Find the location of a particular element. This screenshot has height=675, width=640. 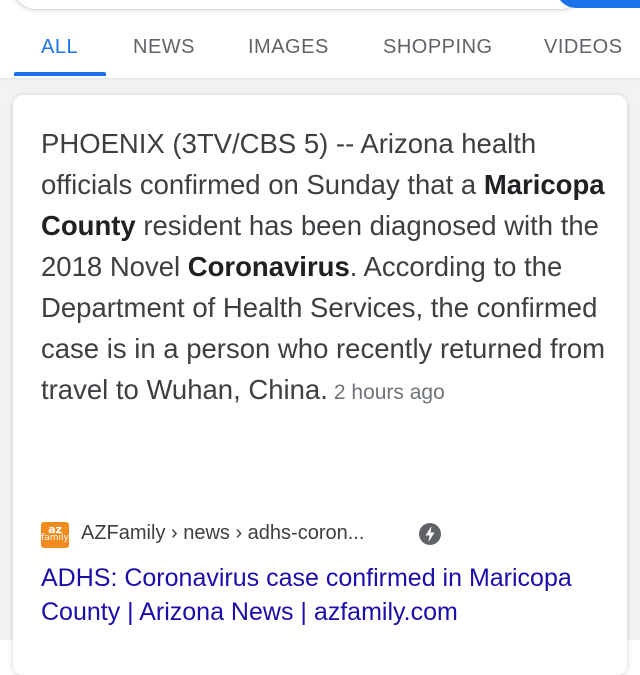

lightning-bolt-icon is located at coordinates (430, 534).